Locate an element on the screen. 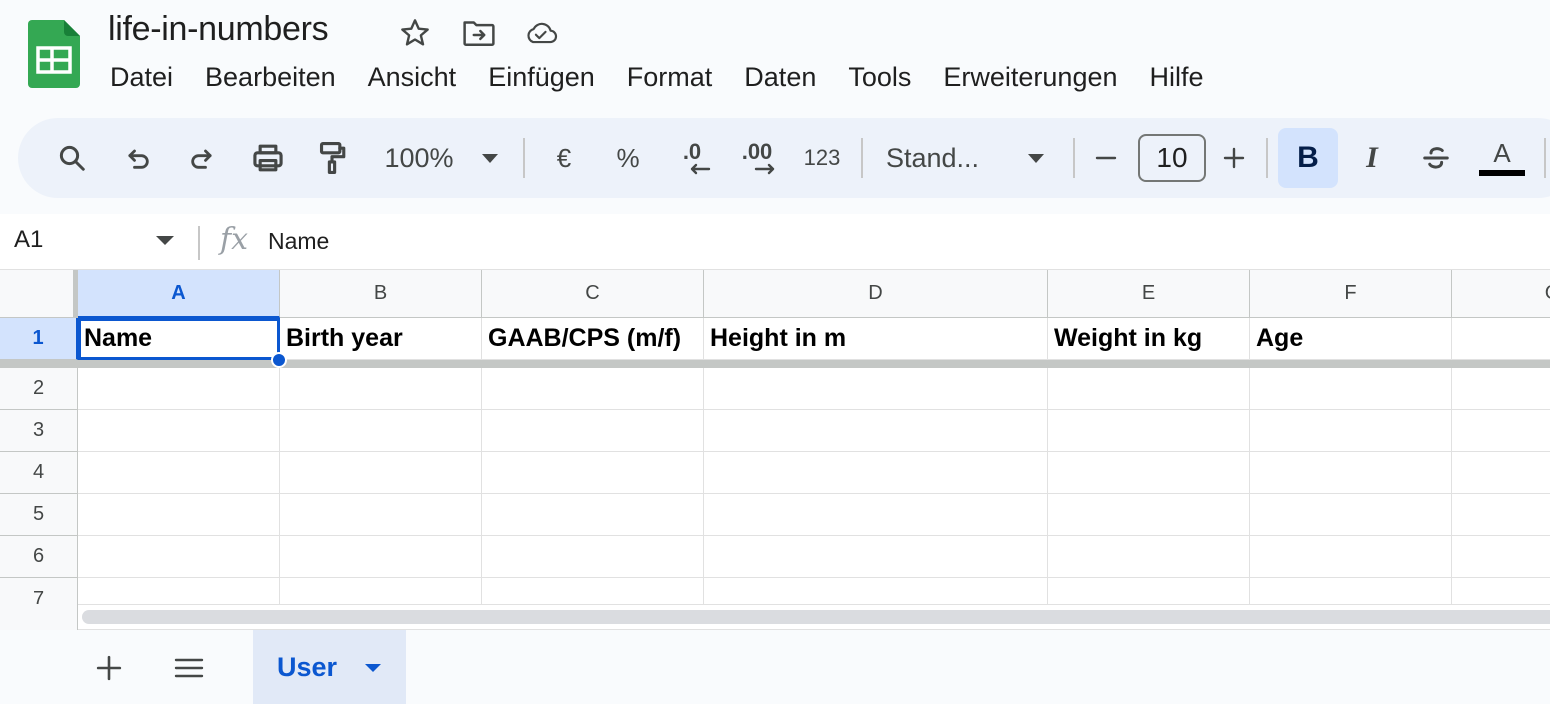 The width and height of the screenshot is (1550, 704). name-box-dropdown-icon is located at coordinates (165, 240).